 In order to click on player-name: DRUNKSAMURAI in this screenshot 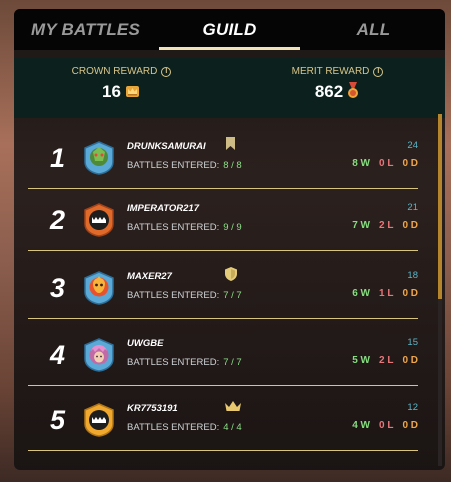, I will do `click(166, 146)`.